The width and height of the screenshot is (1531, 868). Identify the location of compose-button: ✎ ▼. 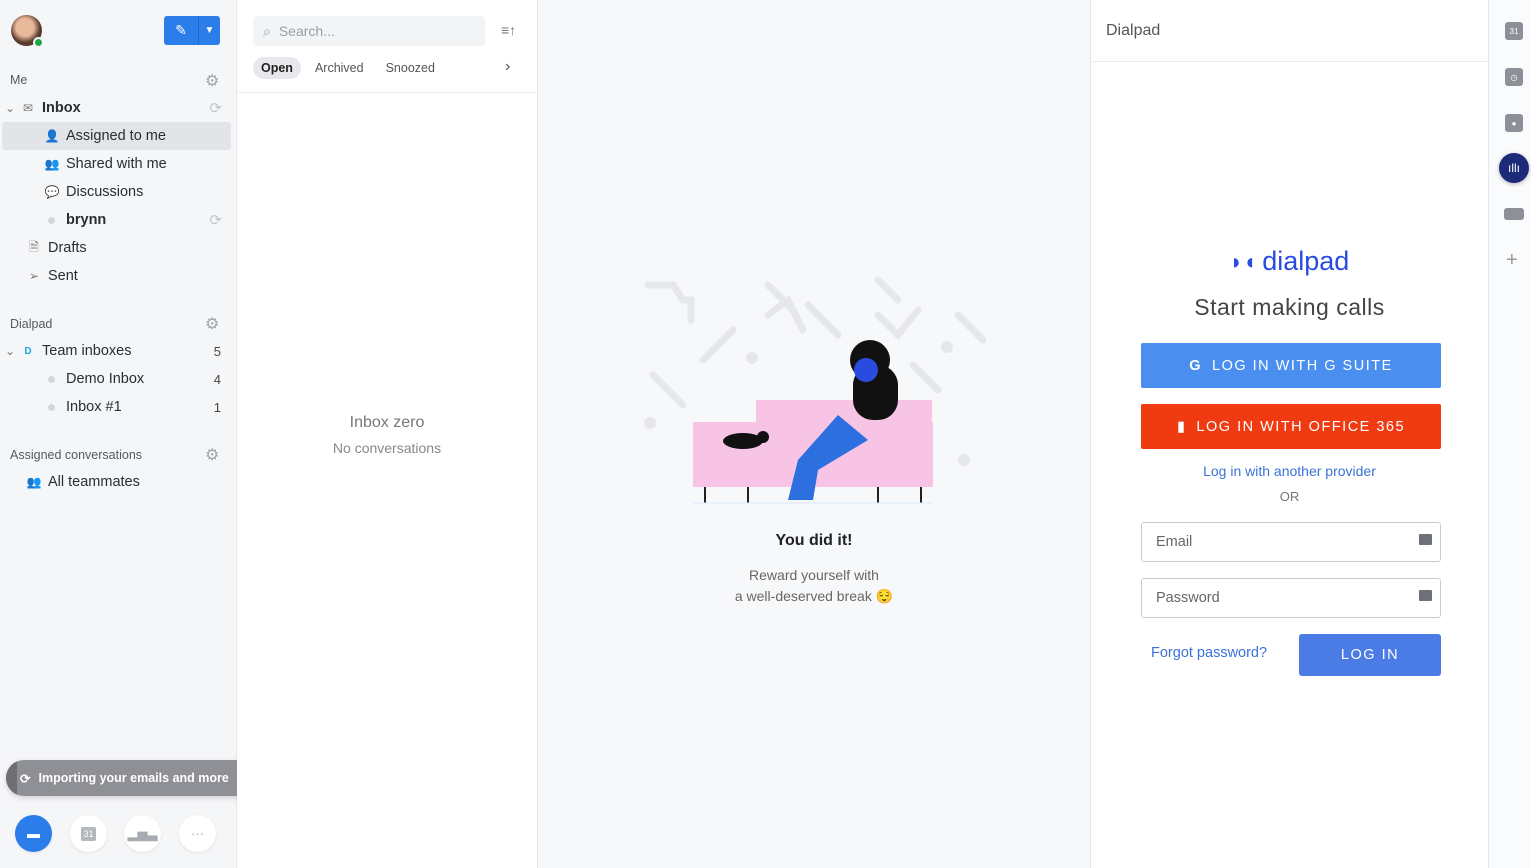
(192, 30).